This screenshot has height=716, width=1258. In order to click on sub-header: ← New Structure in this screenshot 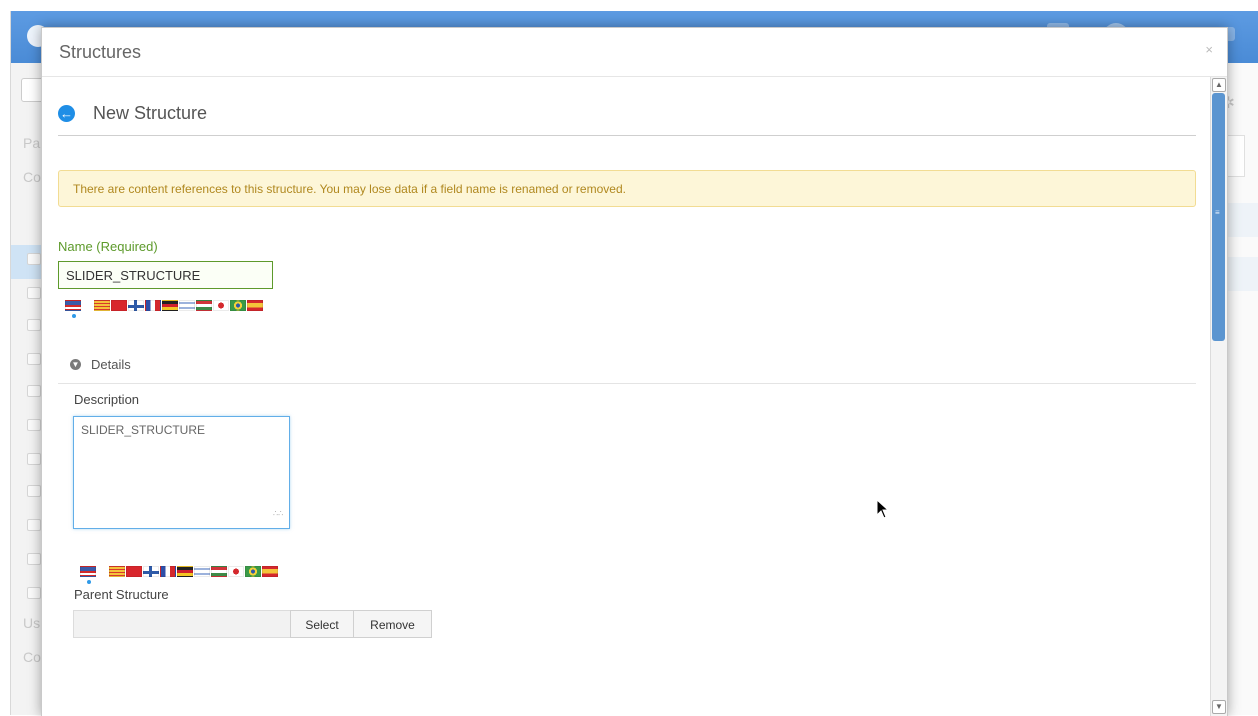, I will do `click(627, 118)`.